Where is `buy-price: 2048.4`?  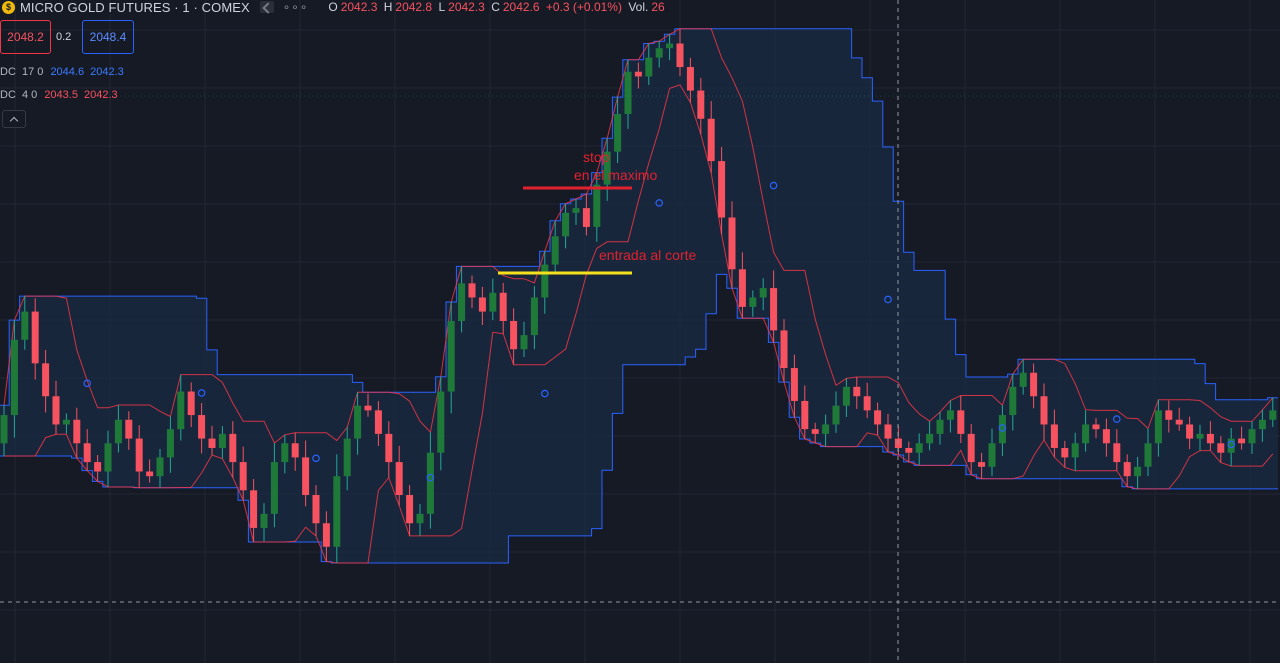 buy-price: 2048.4 is located at coordinates (108, 37).